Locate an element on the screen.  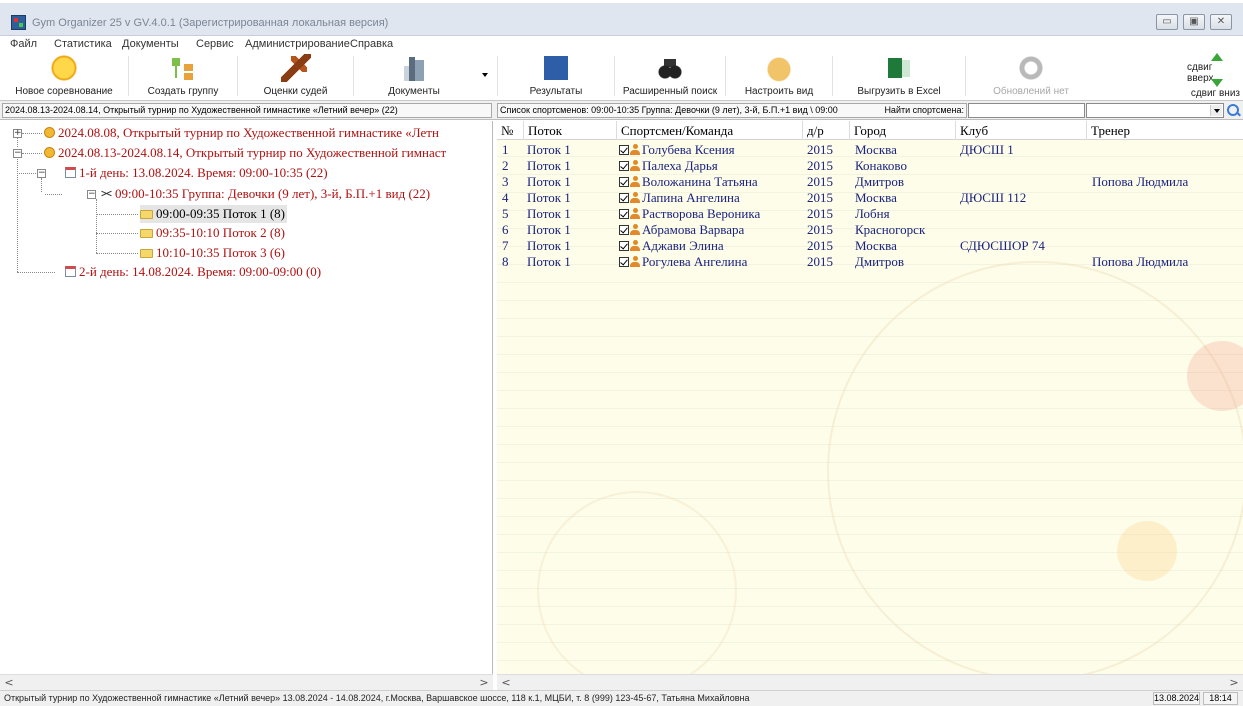
cell-athlete: Голубева Ксения is located at coordinates (677, 150).